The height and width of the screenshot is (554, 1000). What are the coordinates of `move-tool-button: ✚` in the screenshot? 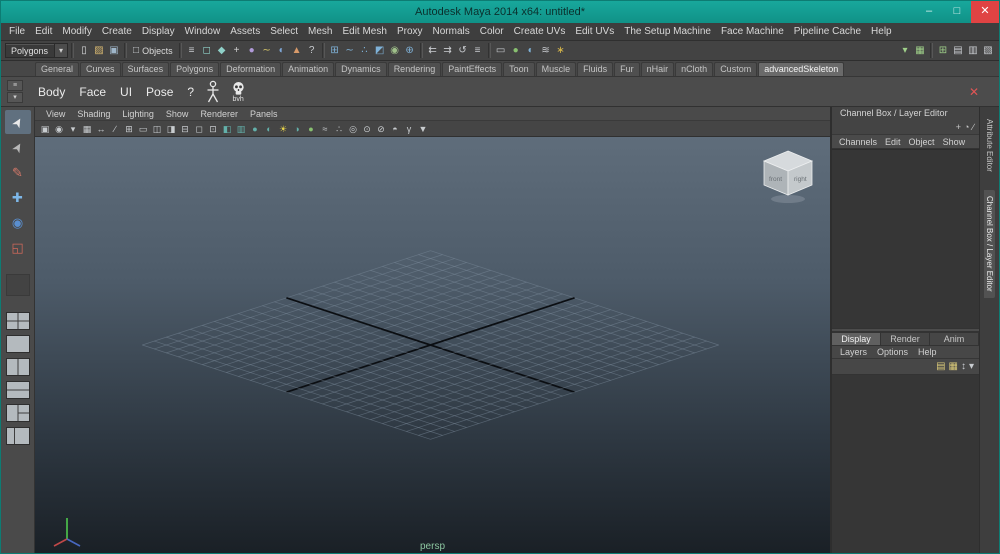 It's located at (18, 197).